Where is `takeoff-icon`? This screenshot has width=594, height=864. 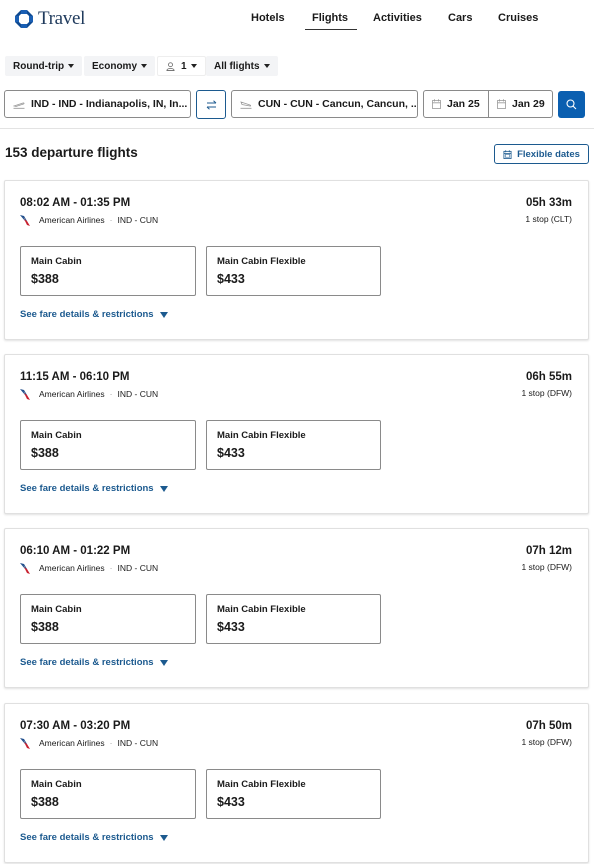
takeoff-icon is located at coordinates (19, 104).